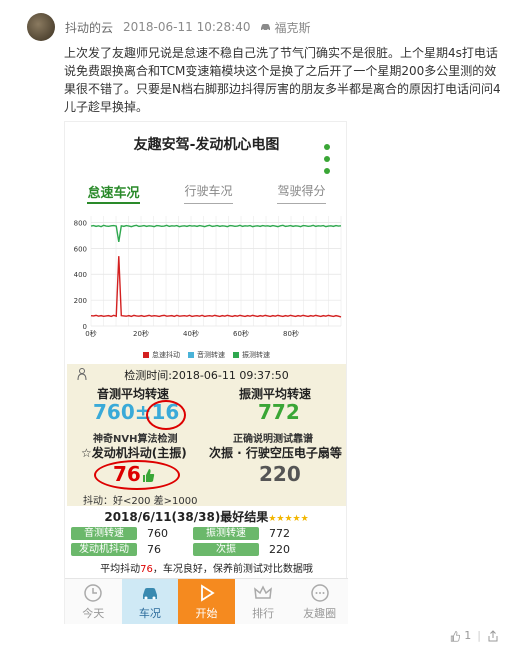 The height and width of the screenshot is (668, 509). What do you see at coordinates (319, 592) in the screenshot?
I see `chat-icon` at bounding box center [319, 592].